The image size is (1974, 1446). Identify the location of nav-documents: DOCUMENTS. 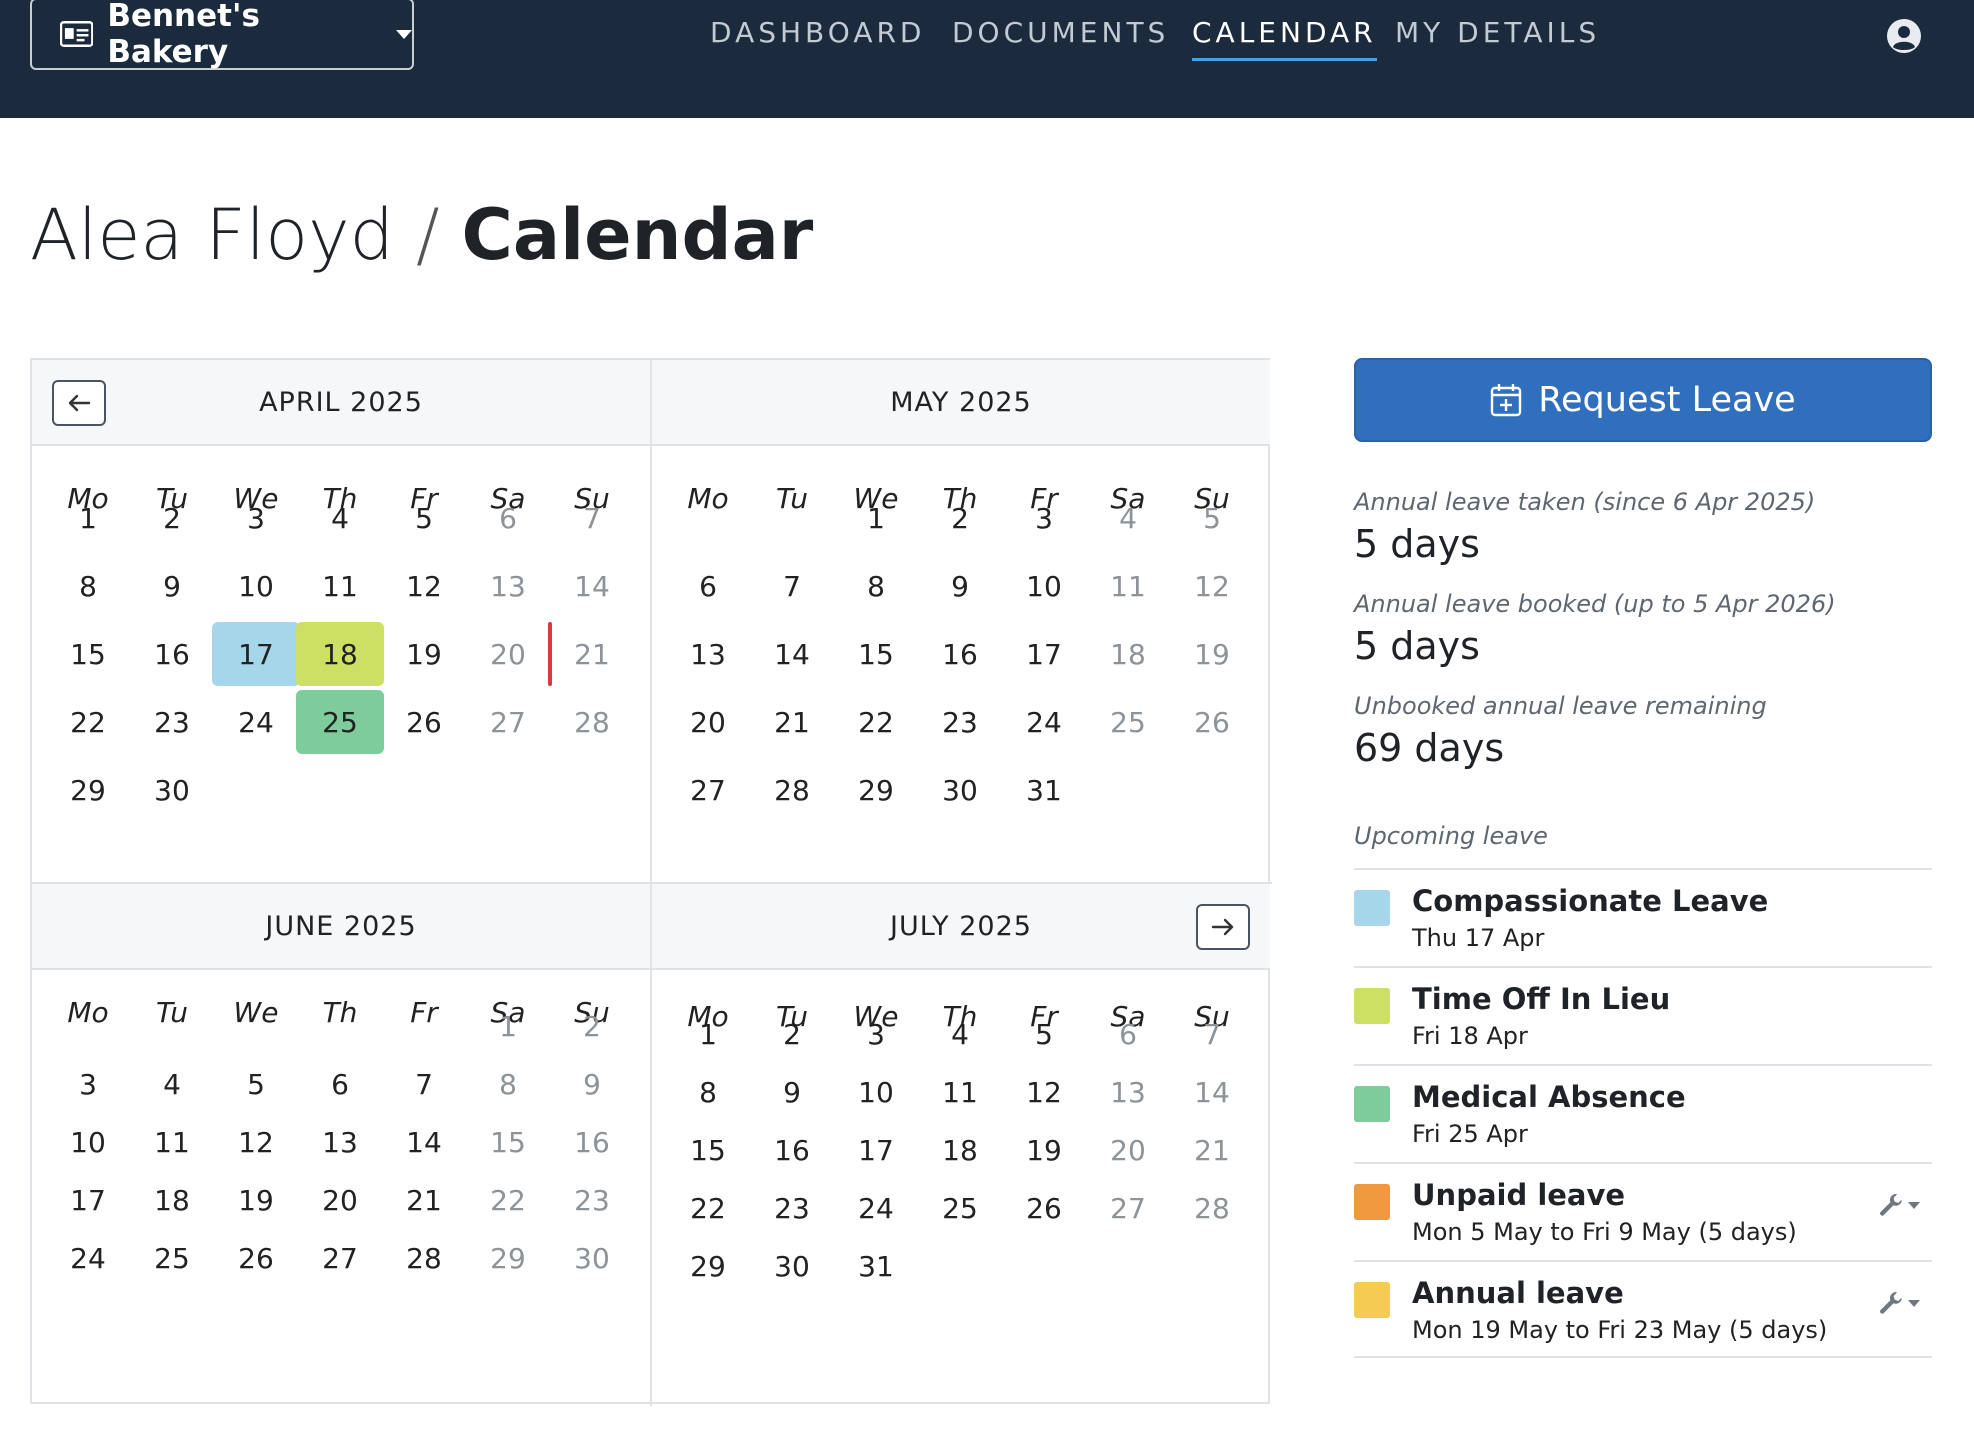
(1060, 32).